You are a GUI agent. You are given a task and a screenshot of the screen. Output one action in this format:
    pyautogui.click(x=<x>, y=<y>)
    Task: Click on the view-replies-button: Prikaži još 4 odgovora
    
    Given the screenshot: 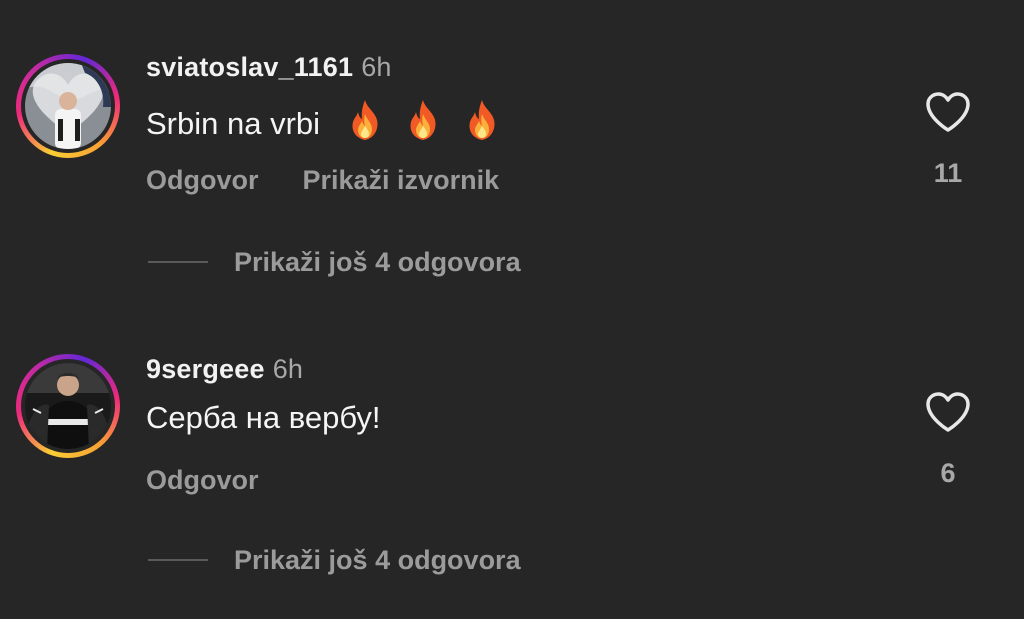 What is the action you would take?
    pyautogui.click(x=334, y=560)
    